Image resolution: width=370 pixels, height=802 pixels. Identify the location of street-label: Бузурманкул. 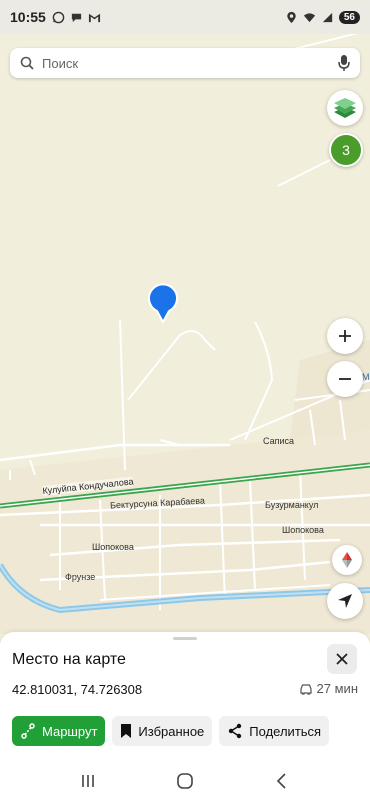
(292, 505).